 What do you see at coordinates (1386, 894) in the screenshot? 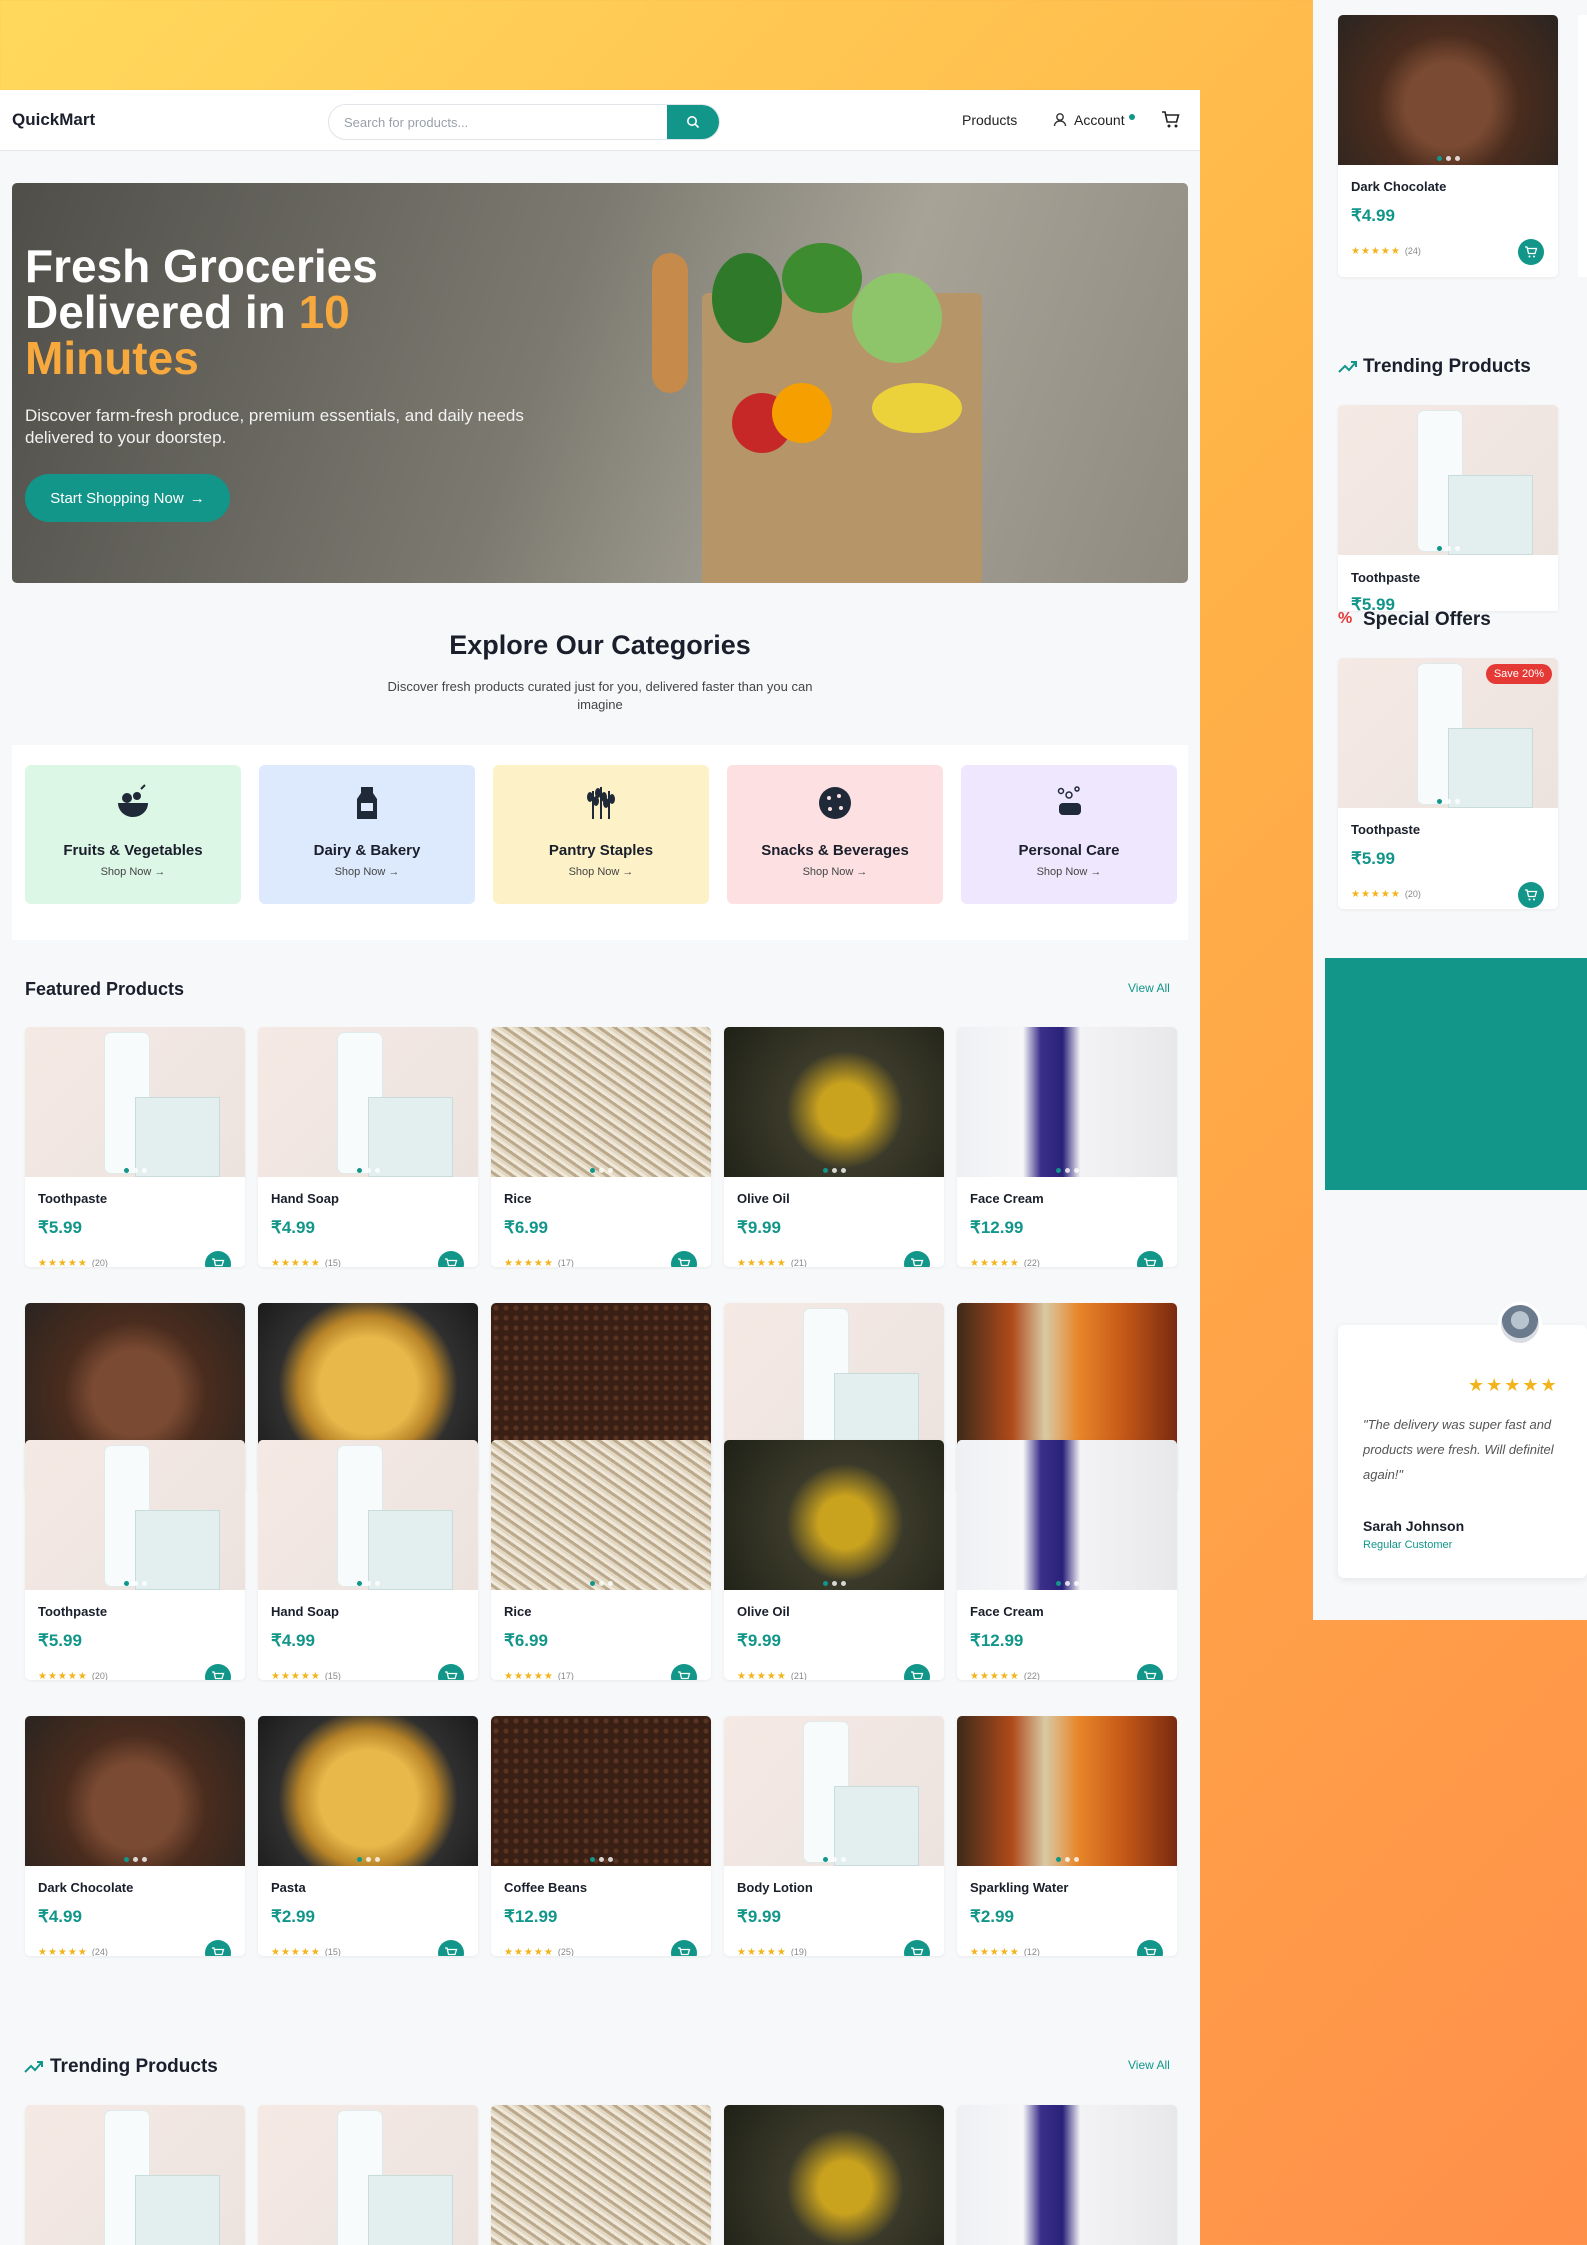
I see `product-rating: ★★★★★ (20)` at bounding box center [1386, 894].